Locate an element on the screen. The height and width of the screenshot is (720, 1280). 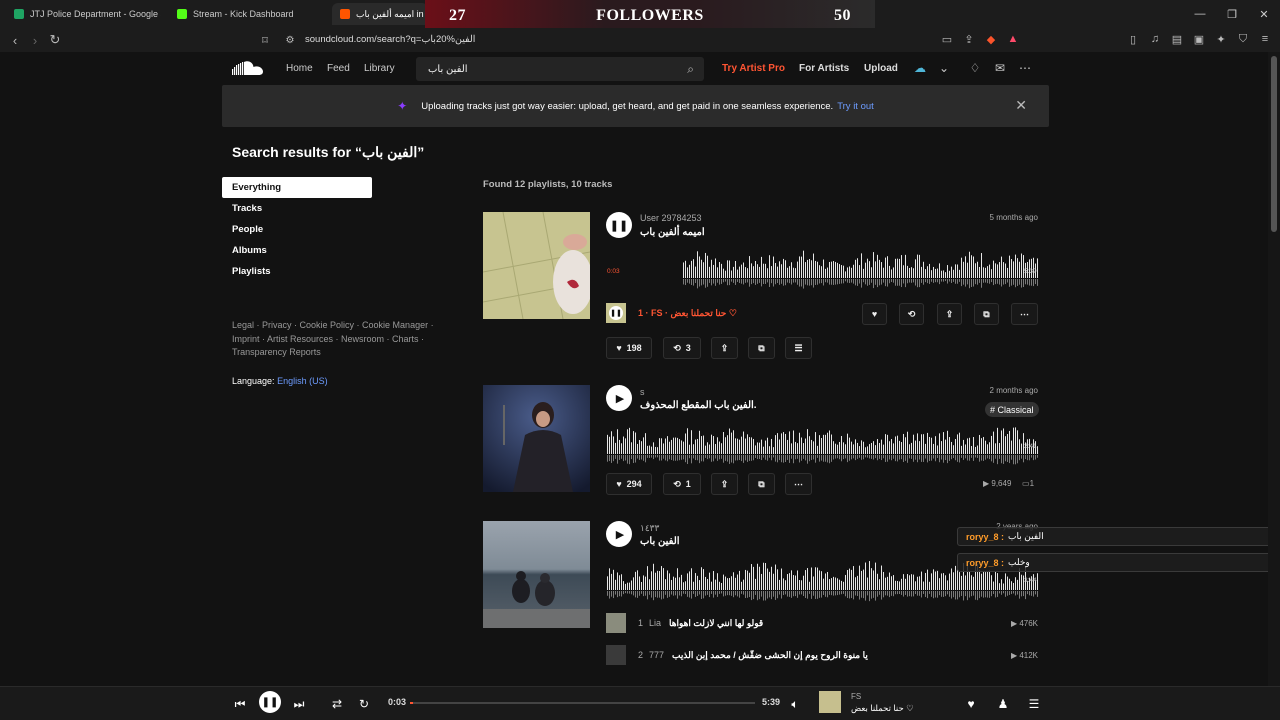
try-it-out-link: Try it out is located at coordinates (855, 106).